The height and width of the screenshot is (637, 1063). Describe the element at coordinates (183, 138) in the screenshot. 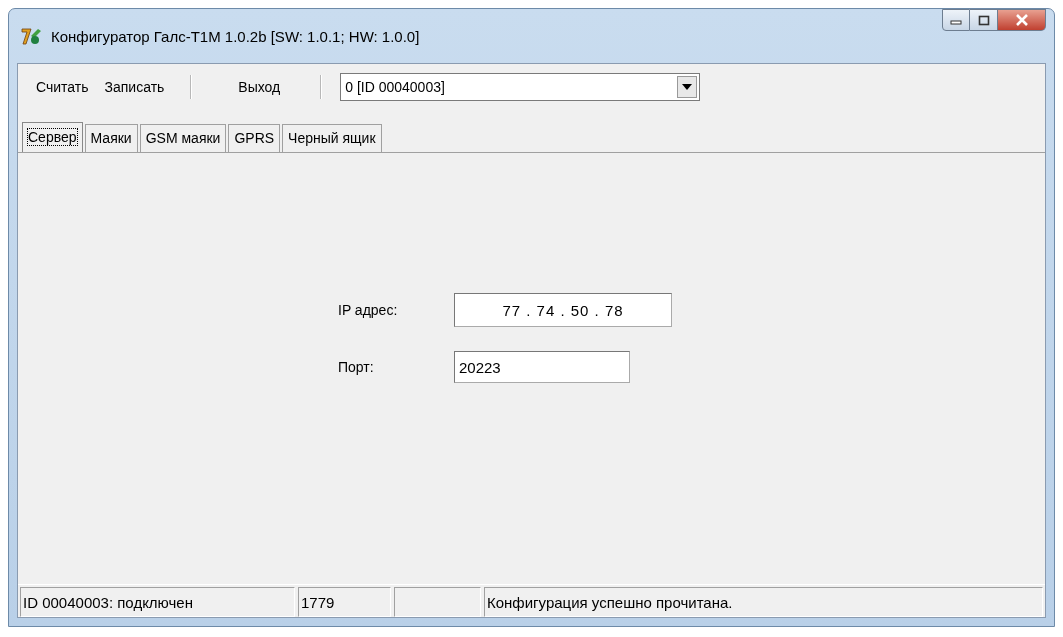

I see `tab: GSM маяки` at that location.